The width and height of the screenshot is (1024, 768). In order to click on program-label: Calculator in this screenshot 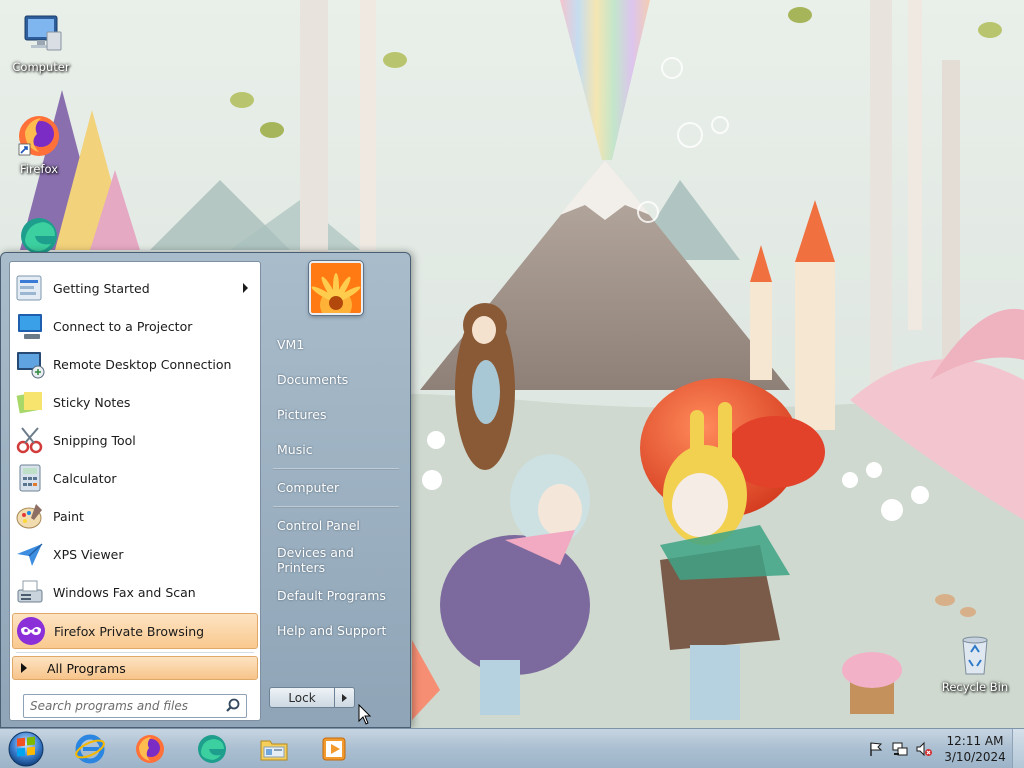, I will do `click(85, 478)`.